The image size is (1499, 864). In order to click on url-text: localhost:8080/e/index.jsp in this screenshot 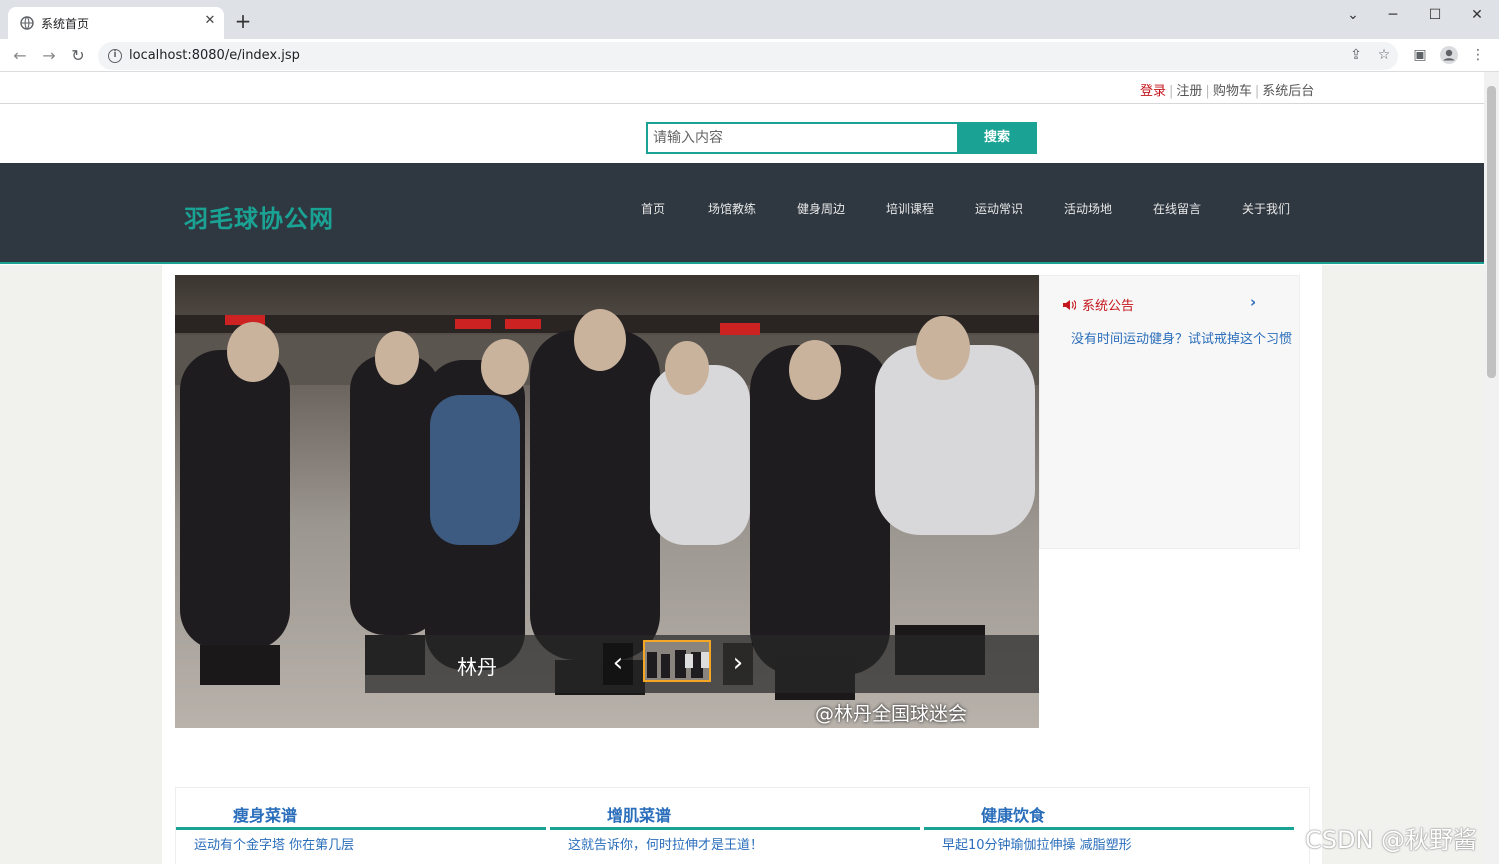, I will do `click(214, 55)`.